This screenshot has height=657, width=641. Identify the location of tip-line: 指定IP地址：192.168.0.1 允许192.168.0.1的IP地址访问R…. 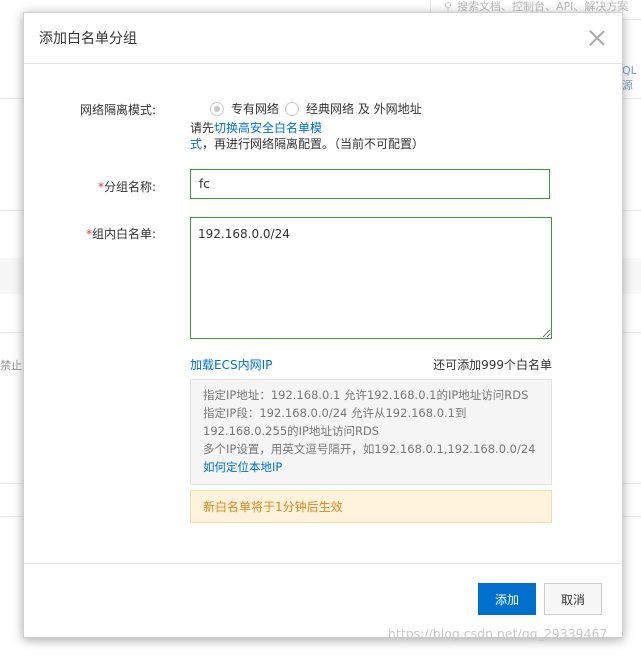
(366, 395).